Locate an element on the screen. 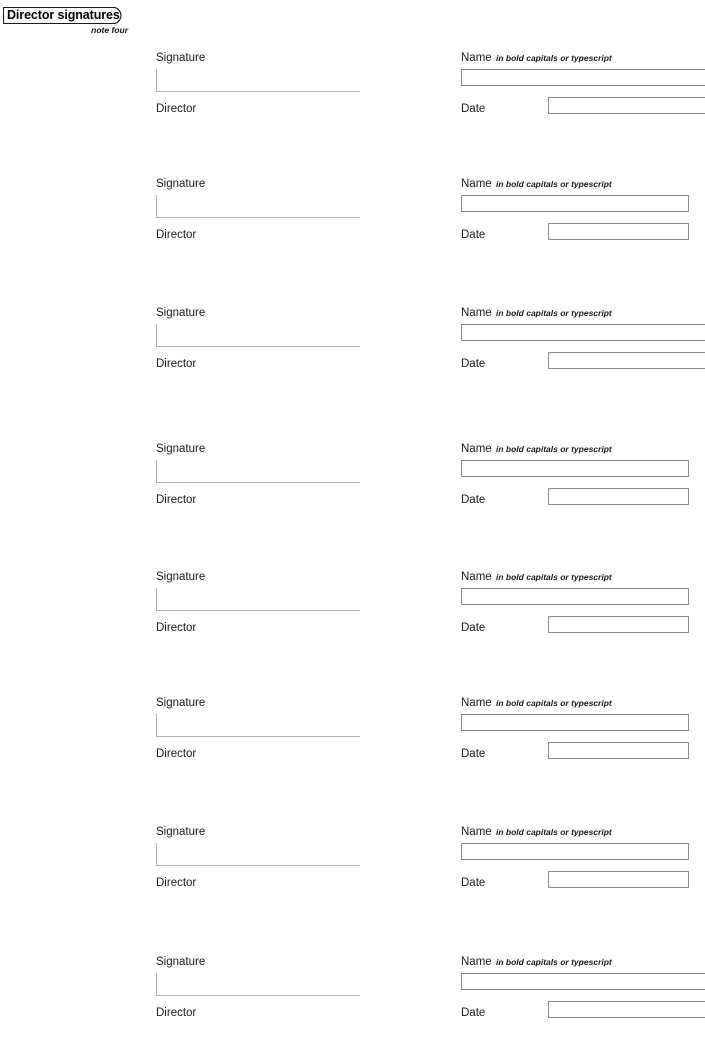 This screenshot has width=705, height=1043. header-note-reference: note four is located at coordinates (109, 30).